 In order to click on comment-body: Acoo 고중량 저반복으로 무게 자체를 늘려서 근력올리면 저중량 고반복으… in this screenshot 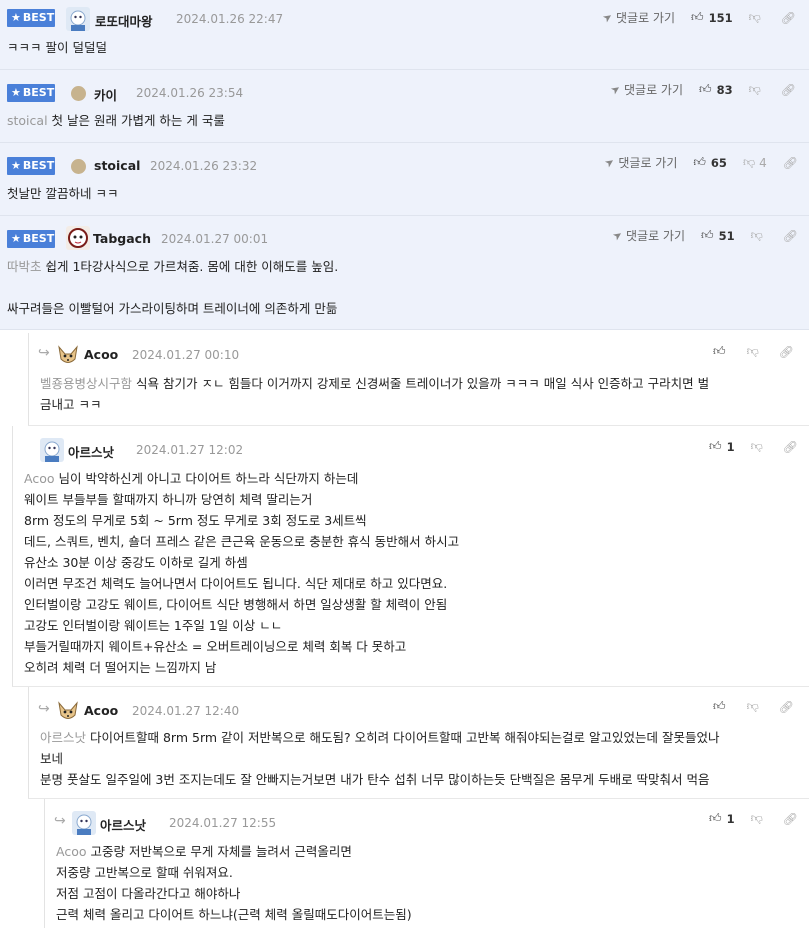, I will do `click(234, 883)`.